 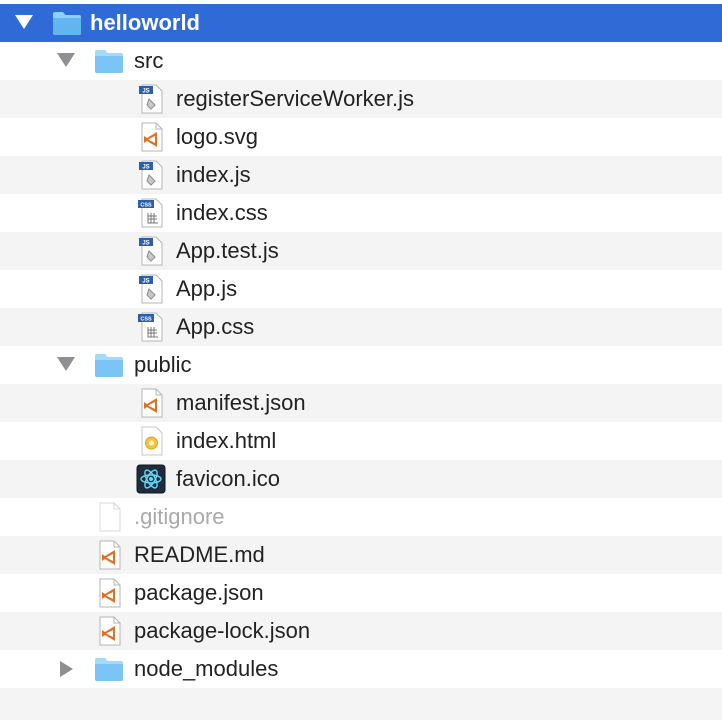 I want to click on tree-row-file: package.json, so click(x=361, y=593).